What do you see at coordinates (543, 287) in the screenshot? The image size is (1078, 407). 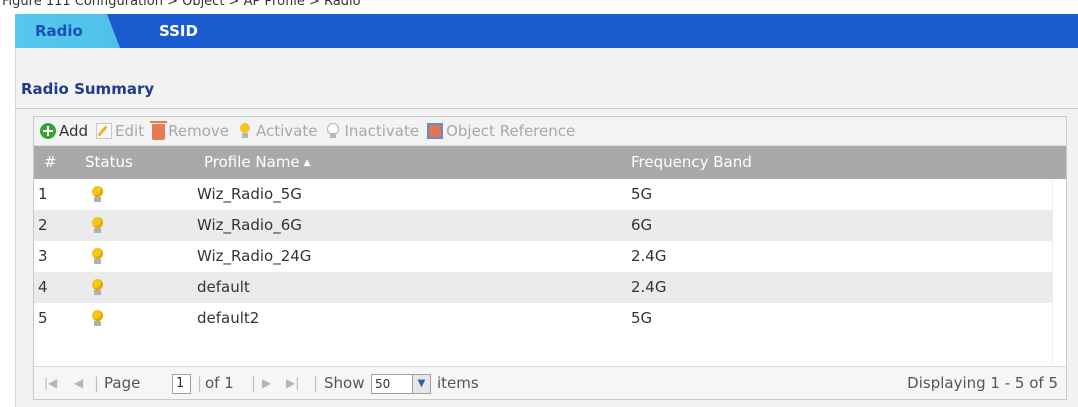 I see `table-row: 4 default 2.4G` at bounding box center [543, 287].